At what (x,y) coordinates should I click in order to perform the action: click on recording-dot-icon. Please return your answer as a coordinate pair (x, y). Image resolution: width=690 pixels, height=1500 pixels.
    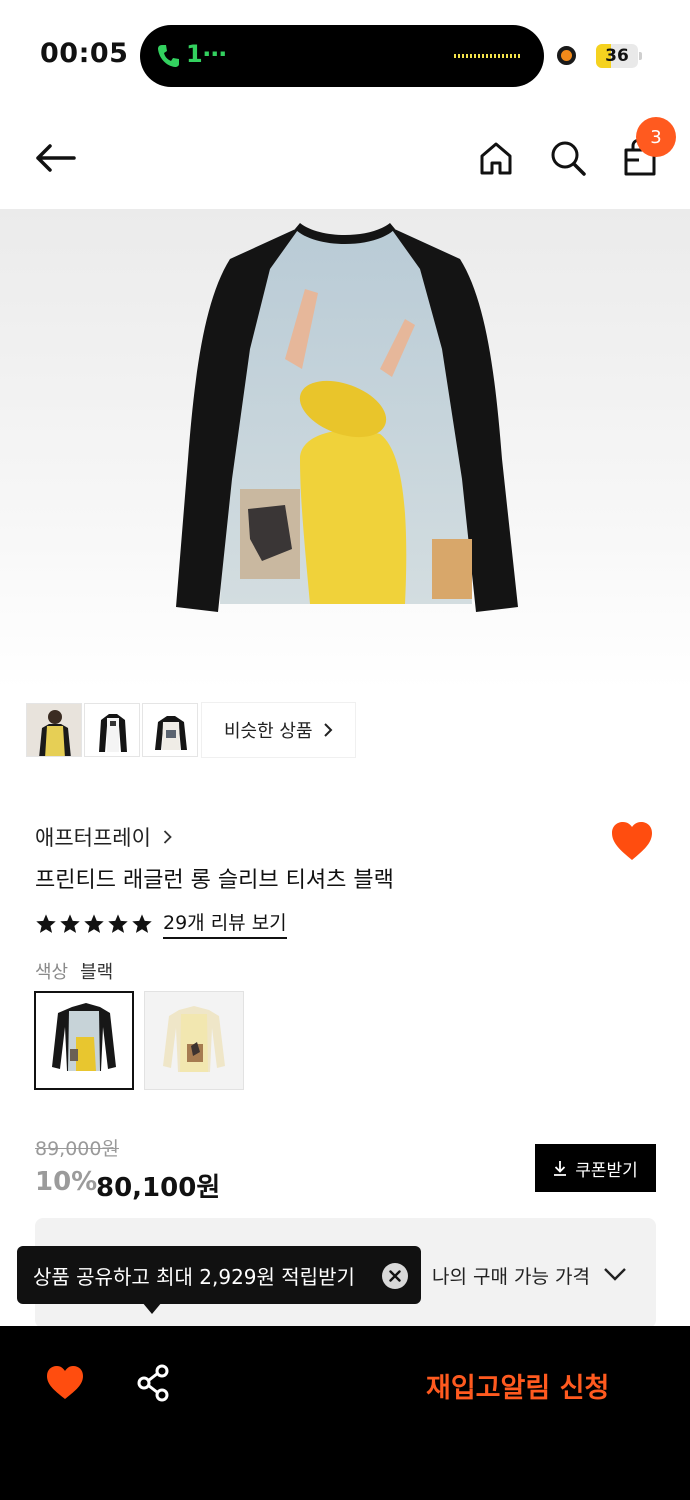
    Looking at the image, I should click on (566, 55).